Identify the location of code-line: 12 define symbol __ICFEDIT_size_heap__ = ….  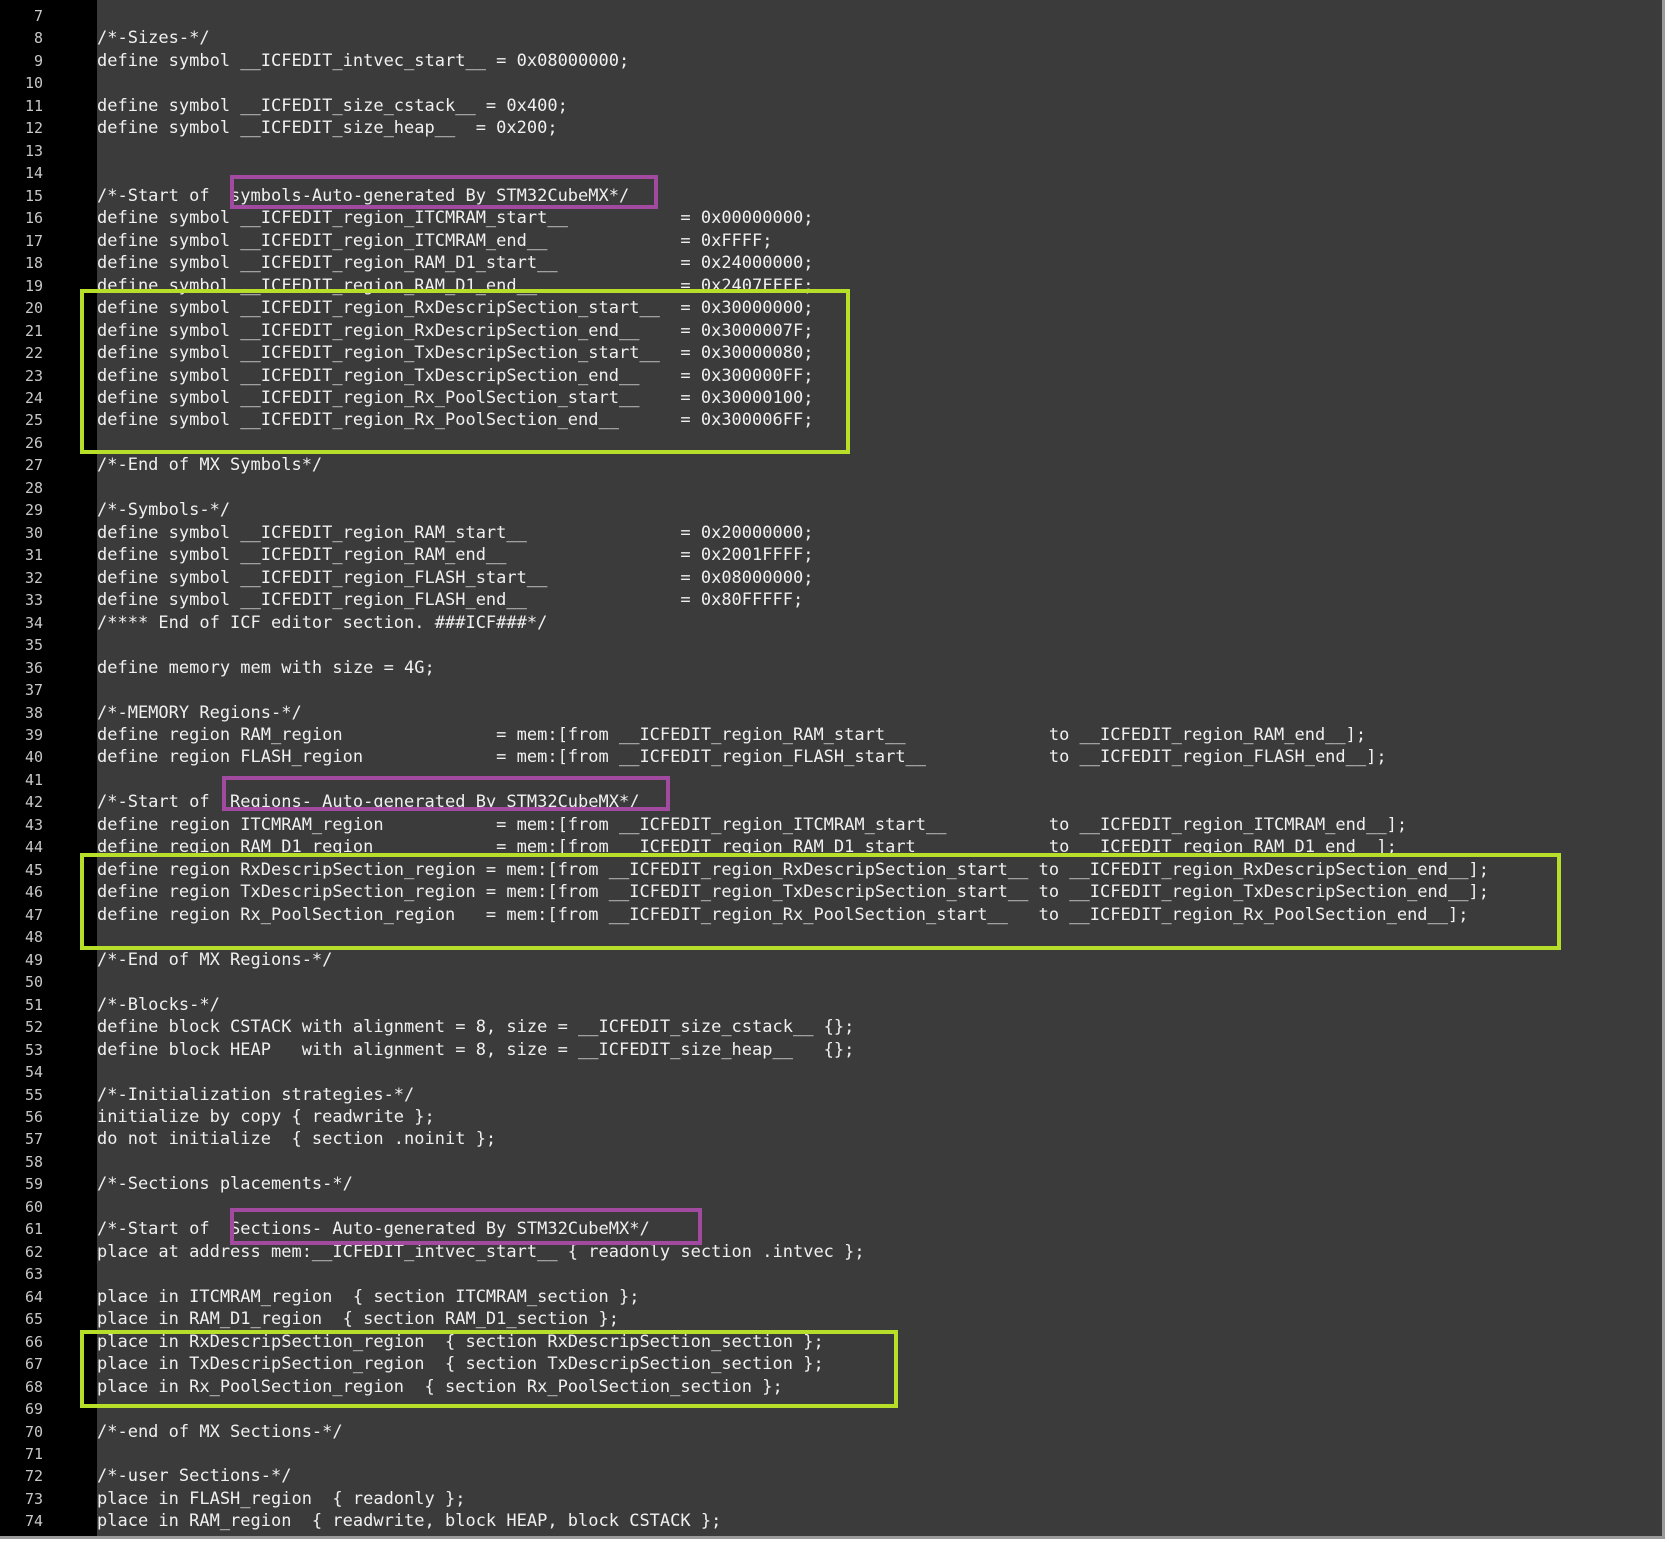
(831, 128).